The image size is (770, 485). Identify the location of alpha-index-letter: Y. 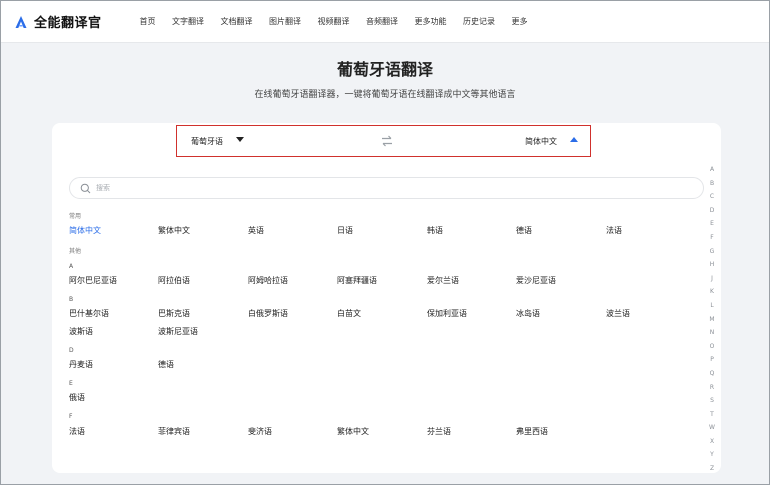
(712, 458).